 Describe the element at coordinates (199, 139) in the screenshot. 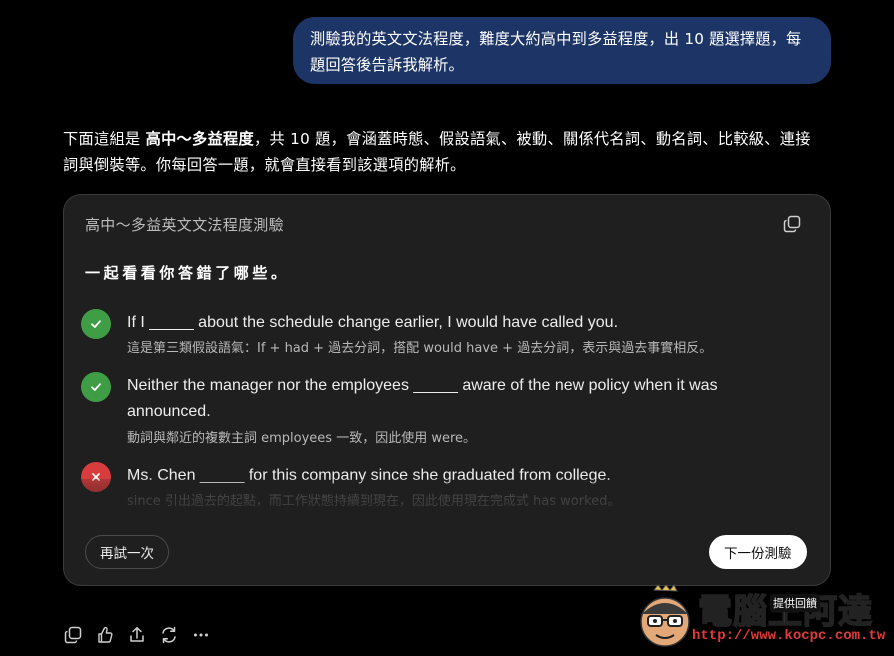

I see `intro-bold-text: 高中～多益程度` at that location.